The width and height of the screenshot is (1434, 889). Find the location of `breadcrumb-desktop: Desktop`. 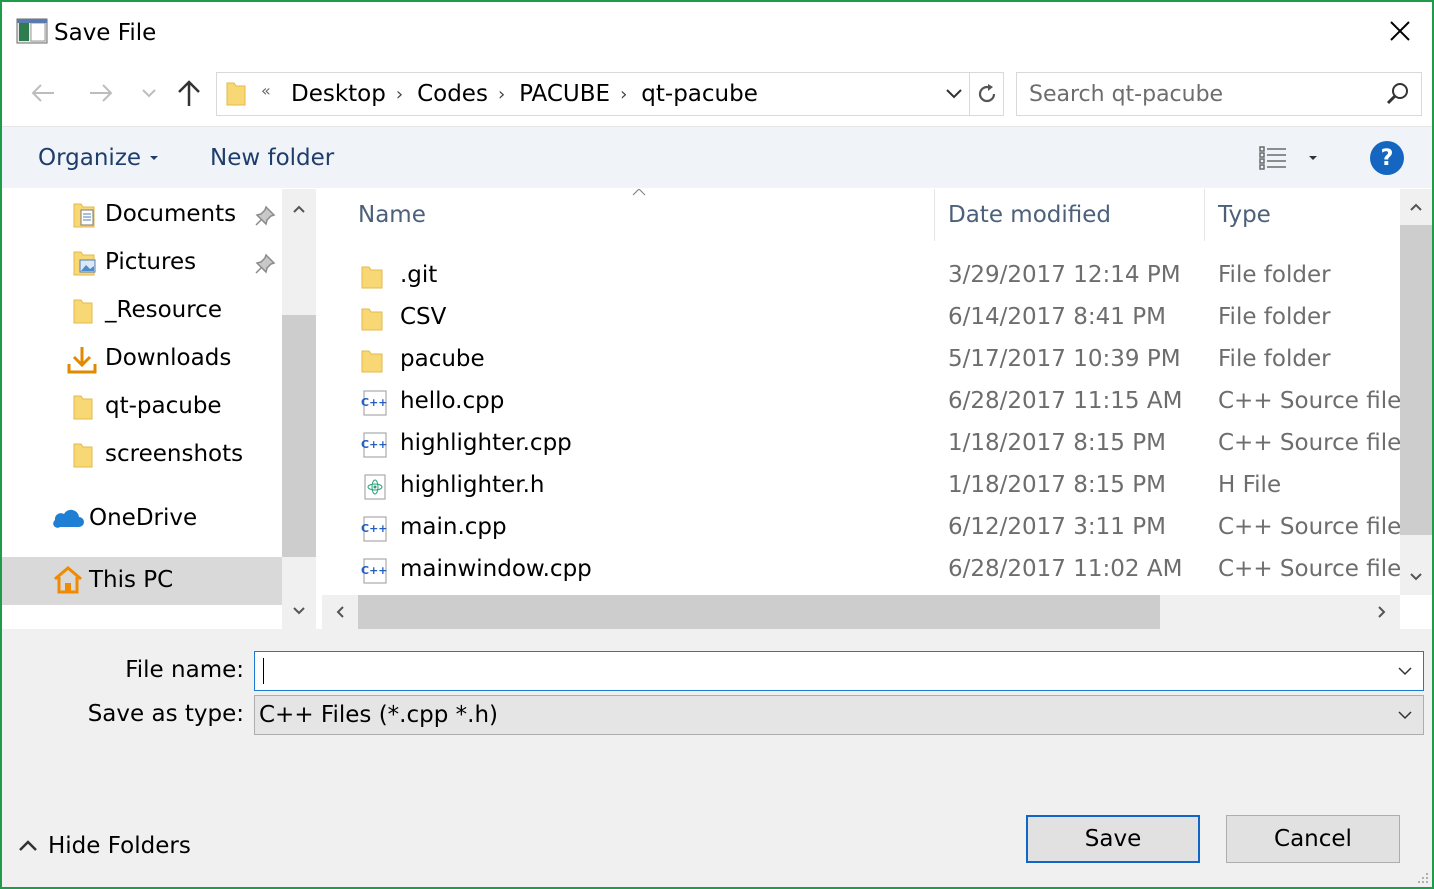

breadcrumb-desktop: Desktop is located at coordinates (338, 94).